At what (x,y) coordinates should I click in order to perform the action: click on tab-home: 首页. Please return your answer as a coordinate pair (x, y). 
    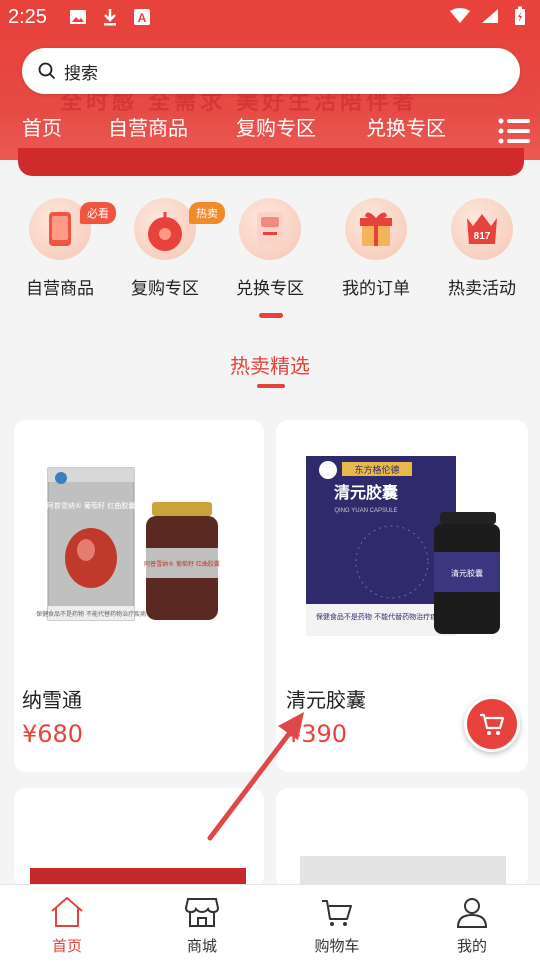
    Looking at the image, I should click on (67, 925).